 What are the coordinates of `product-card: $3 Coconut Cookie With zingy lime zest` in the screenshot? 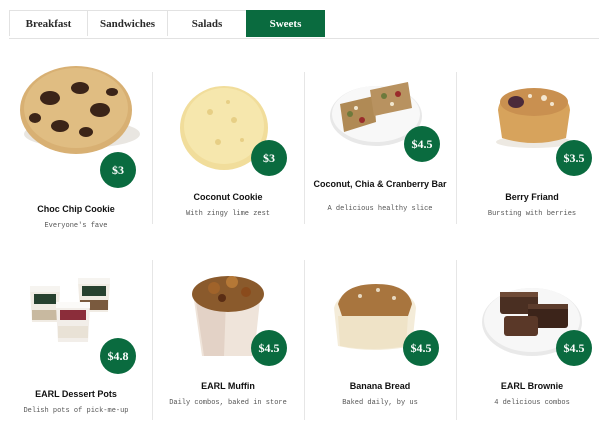 It's located at (228, 150).